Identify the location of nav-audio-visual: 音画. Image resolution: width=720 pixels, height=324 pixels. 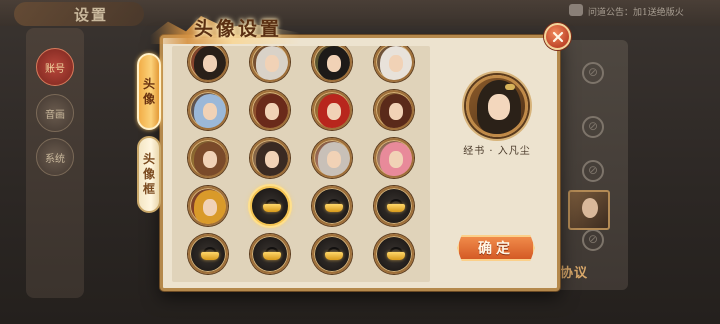
(55, 113).